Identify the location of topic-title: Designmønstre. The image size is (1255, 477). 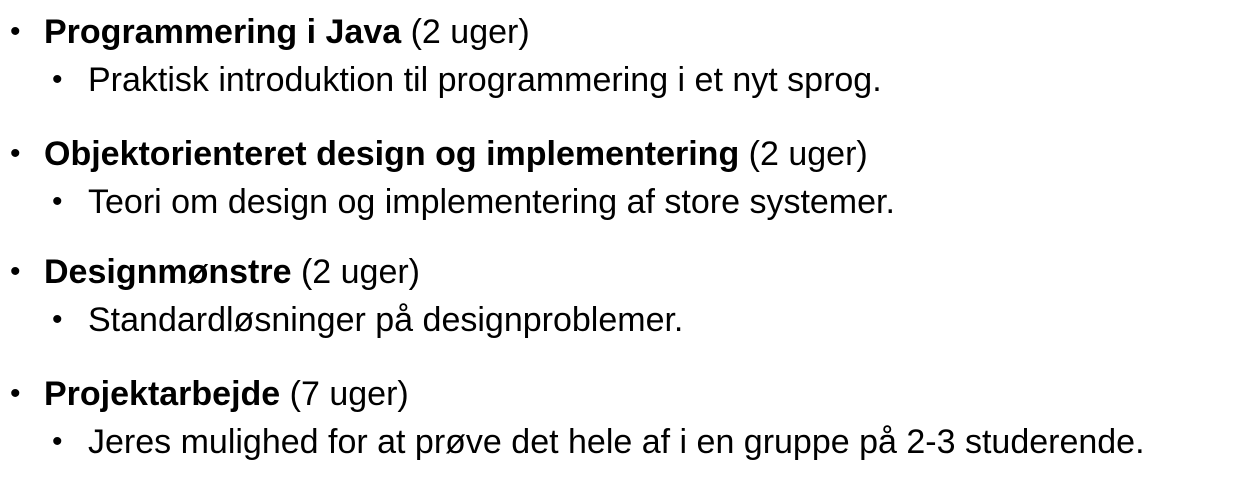
(168, 272).